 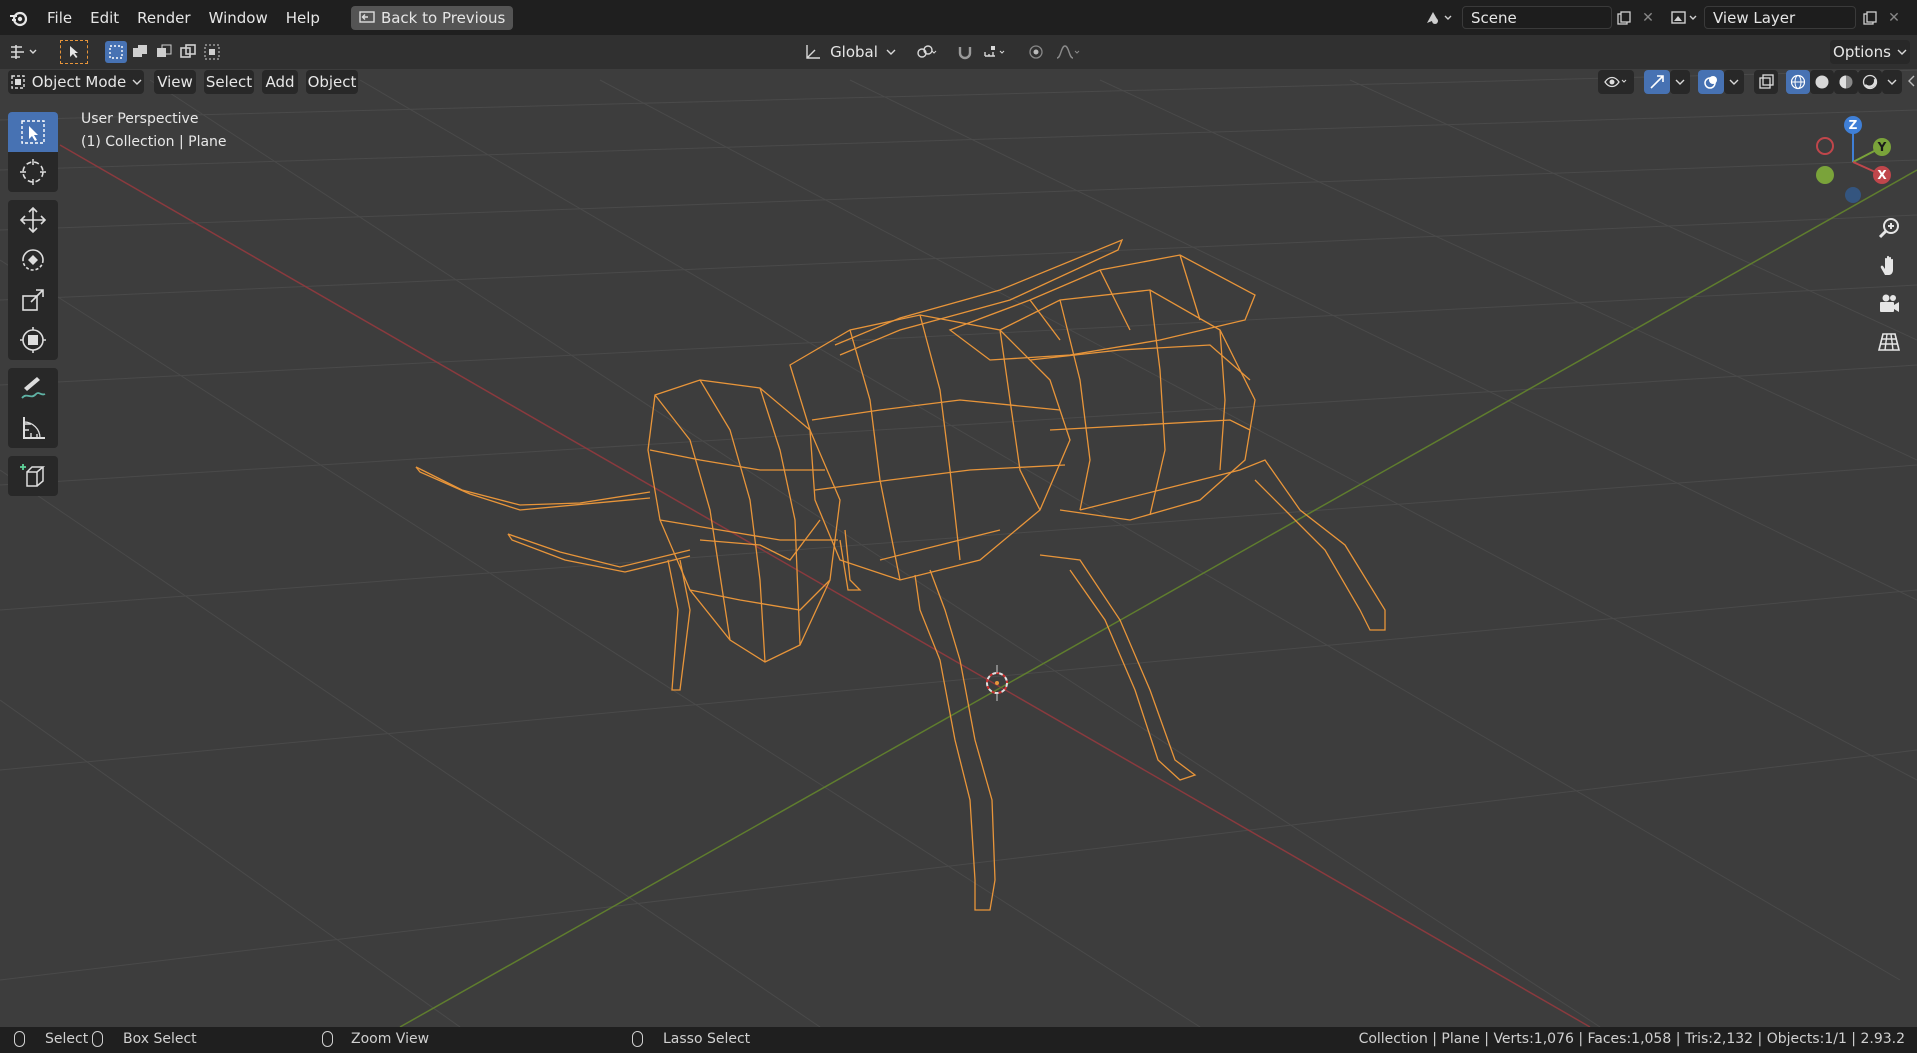 What do you see at coordinates (19, 18) in the screenshot?
I see `blender-logo` at bounding box center [19, 18].